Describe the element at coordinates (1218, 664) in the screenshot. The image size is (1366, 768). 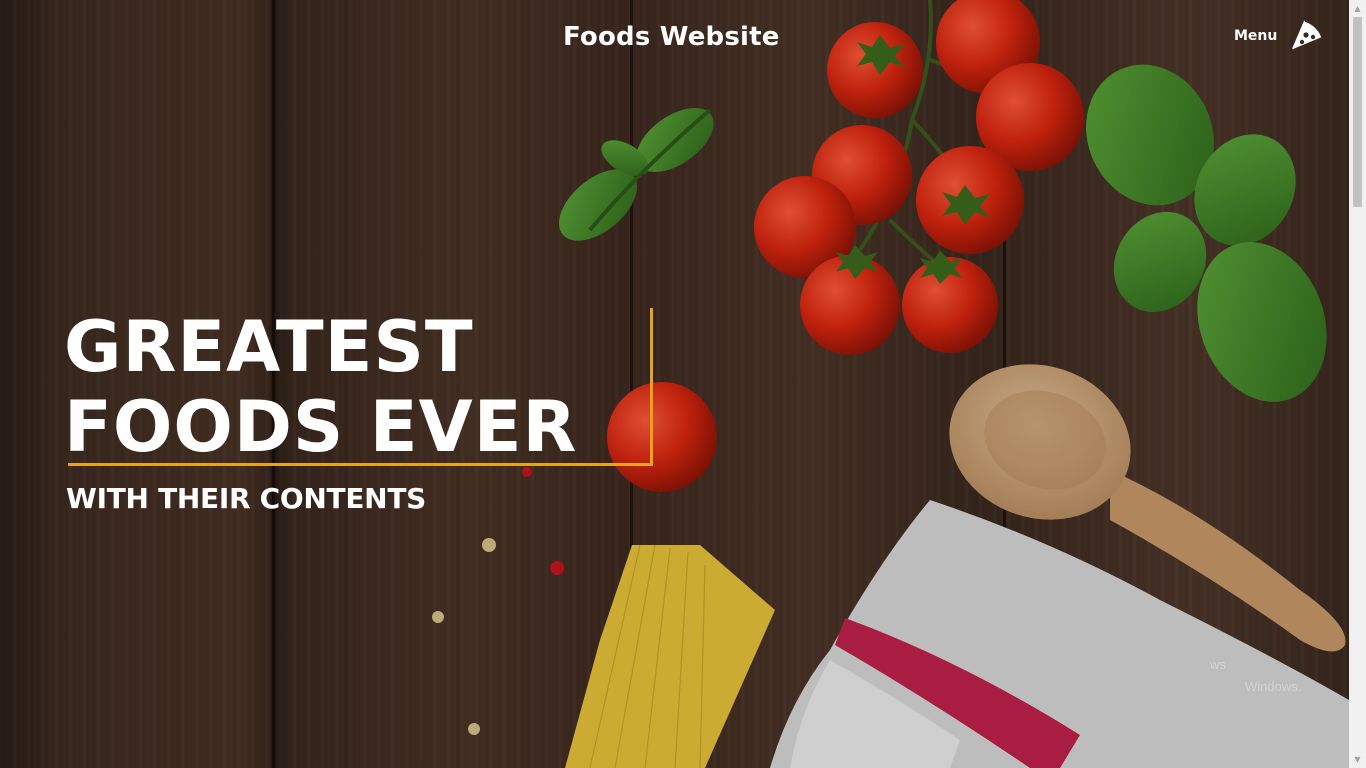
I see `watermark-line-1: ws` at that location.